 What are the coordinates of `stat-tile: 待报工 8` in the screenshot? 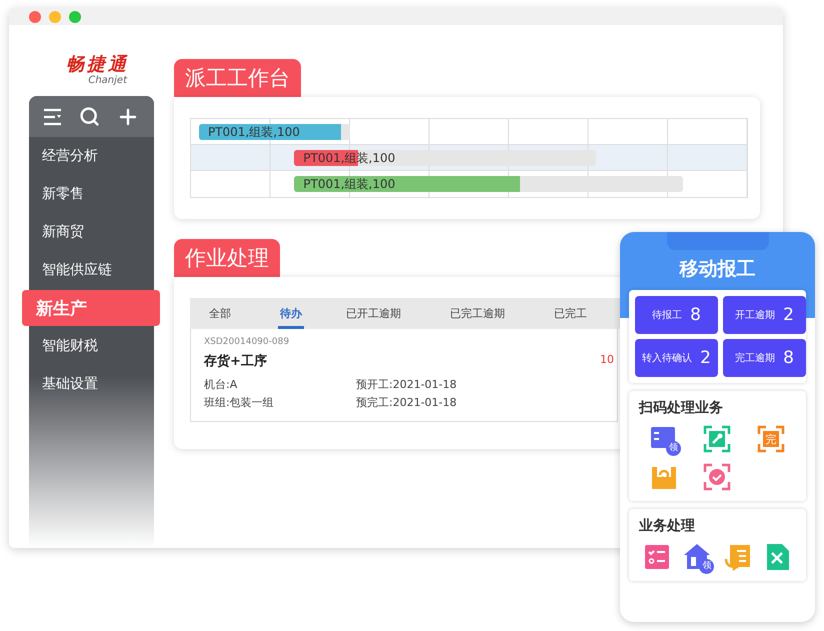 It's located at (676, 315).